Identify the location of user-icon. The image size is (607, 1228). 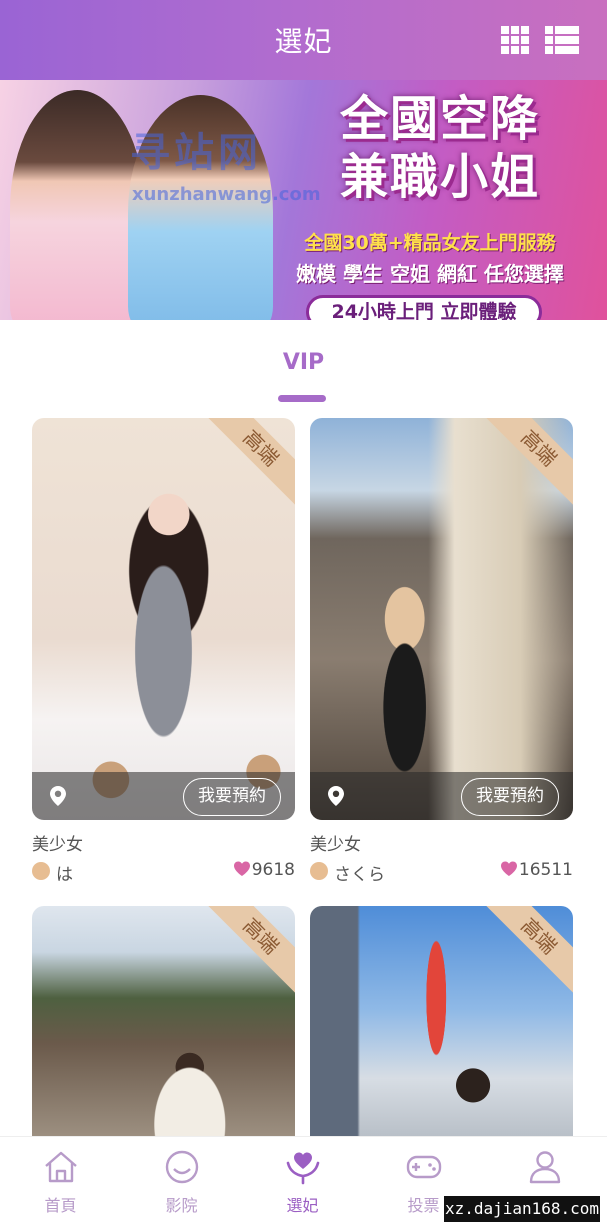
(545, 1167).